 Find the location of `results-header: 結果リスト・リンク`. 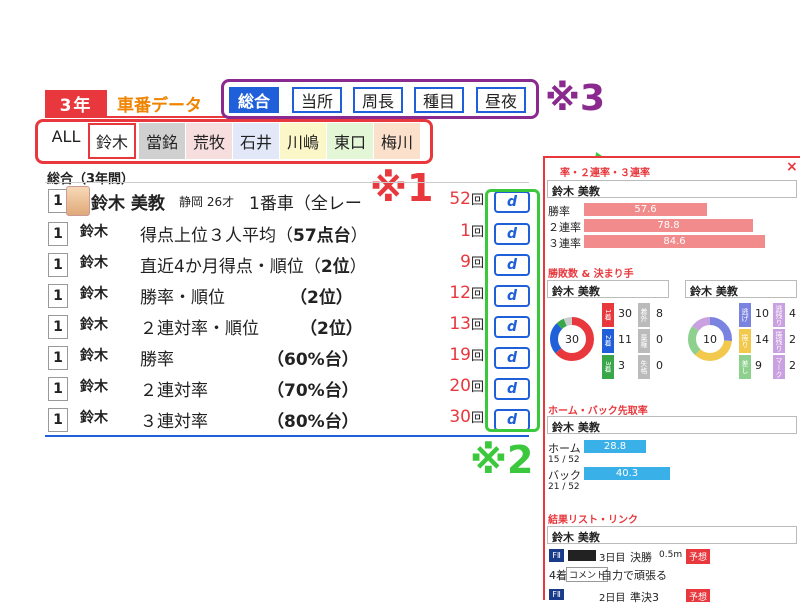

results-header: 結果リスト・リンク is located at coordinates (593, 520).